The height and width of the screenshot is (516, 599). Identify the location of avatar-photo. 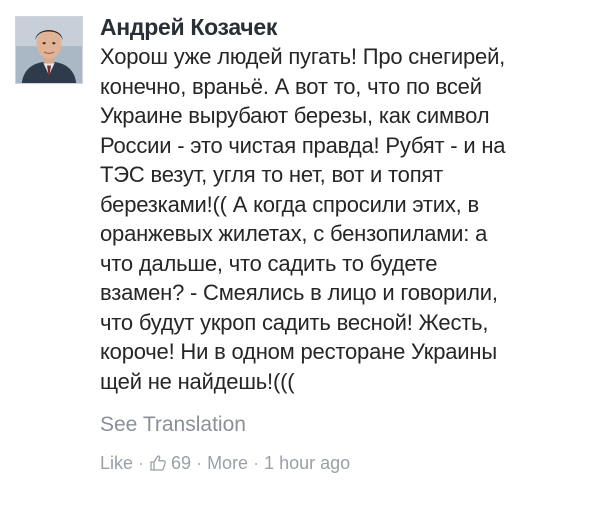
(49, 50).